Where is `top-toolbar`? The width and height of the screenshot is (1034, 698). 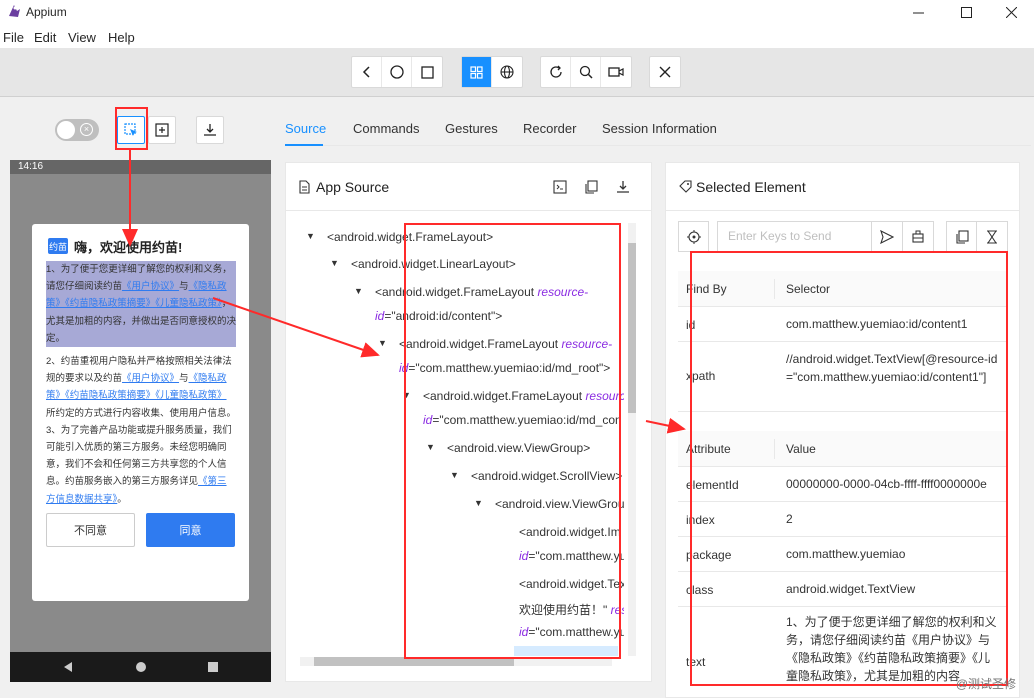 top-toolbar is located at coordinates (517, 72).